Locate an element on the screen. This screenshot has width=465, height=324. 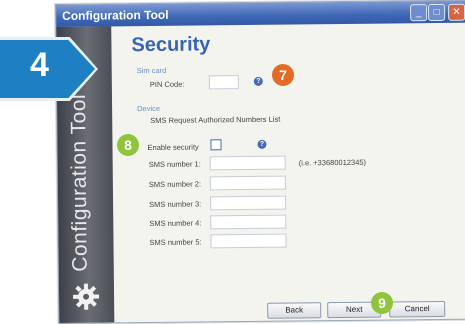
sms-number-3-input is located at coordinates (248, 203).